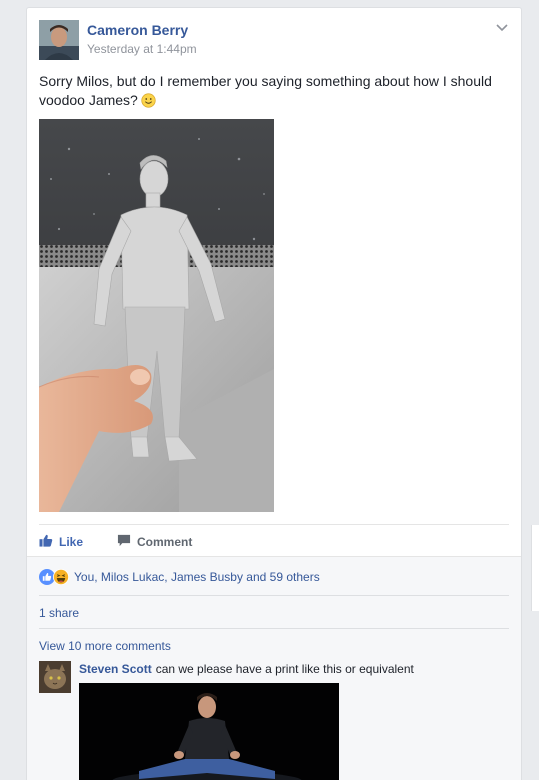 The height and width of the screenshot is (780, 539). I want to click on speech-bubble-icon, so click(124, 542).